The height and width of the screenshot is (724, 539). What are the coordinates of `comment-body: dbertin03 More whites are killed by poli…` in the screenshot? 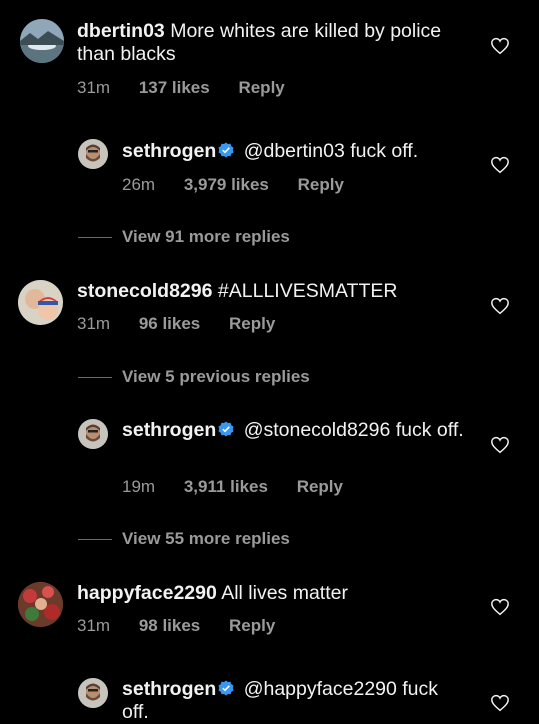 It's located at (277, 43).